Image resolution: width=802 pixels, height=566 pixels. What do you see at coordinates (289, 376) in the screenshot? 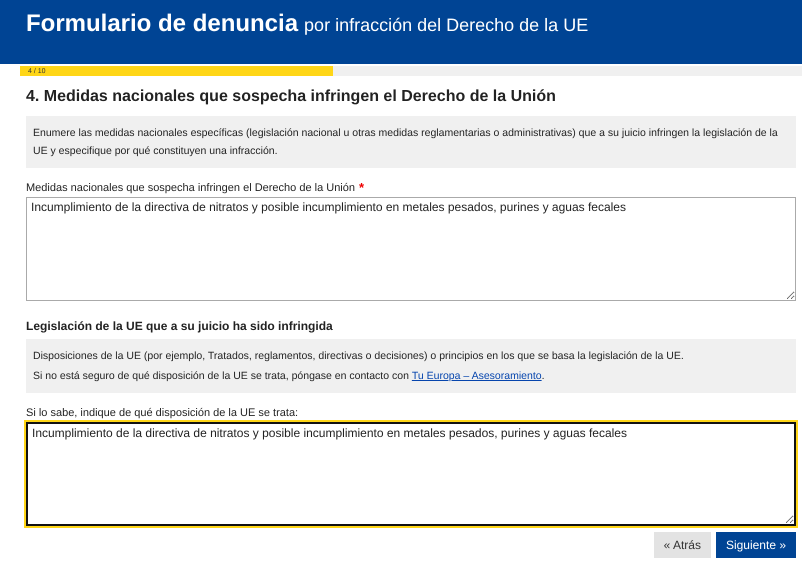
I see `info-text: Si no está seguro de qué disposición de la UE se trata, póngase en contacto con Tu Europa – Asesoramiento.` at bounding box center [289, 376].